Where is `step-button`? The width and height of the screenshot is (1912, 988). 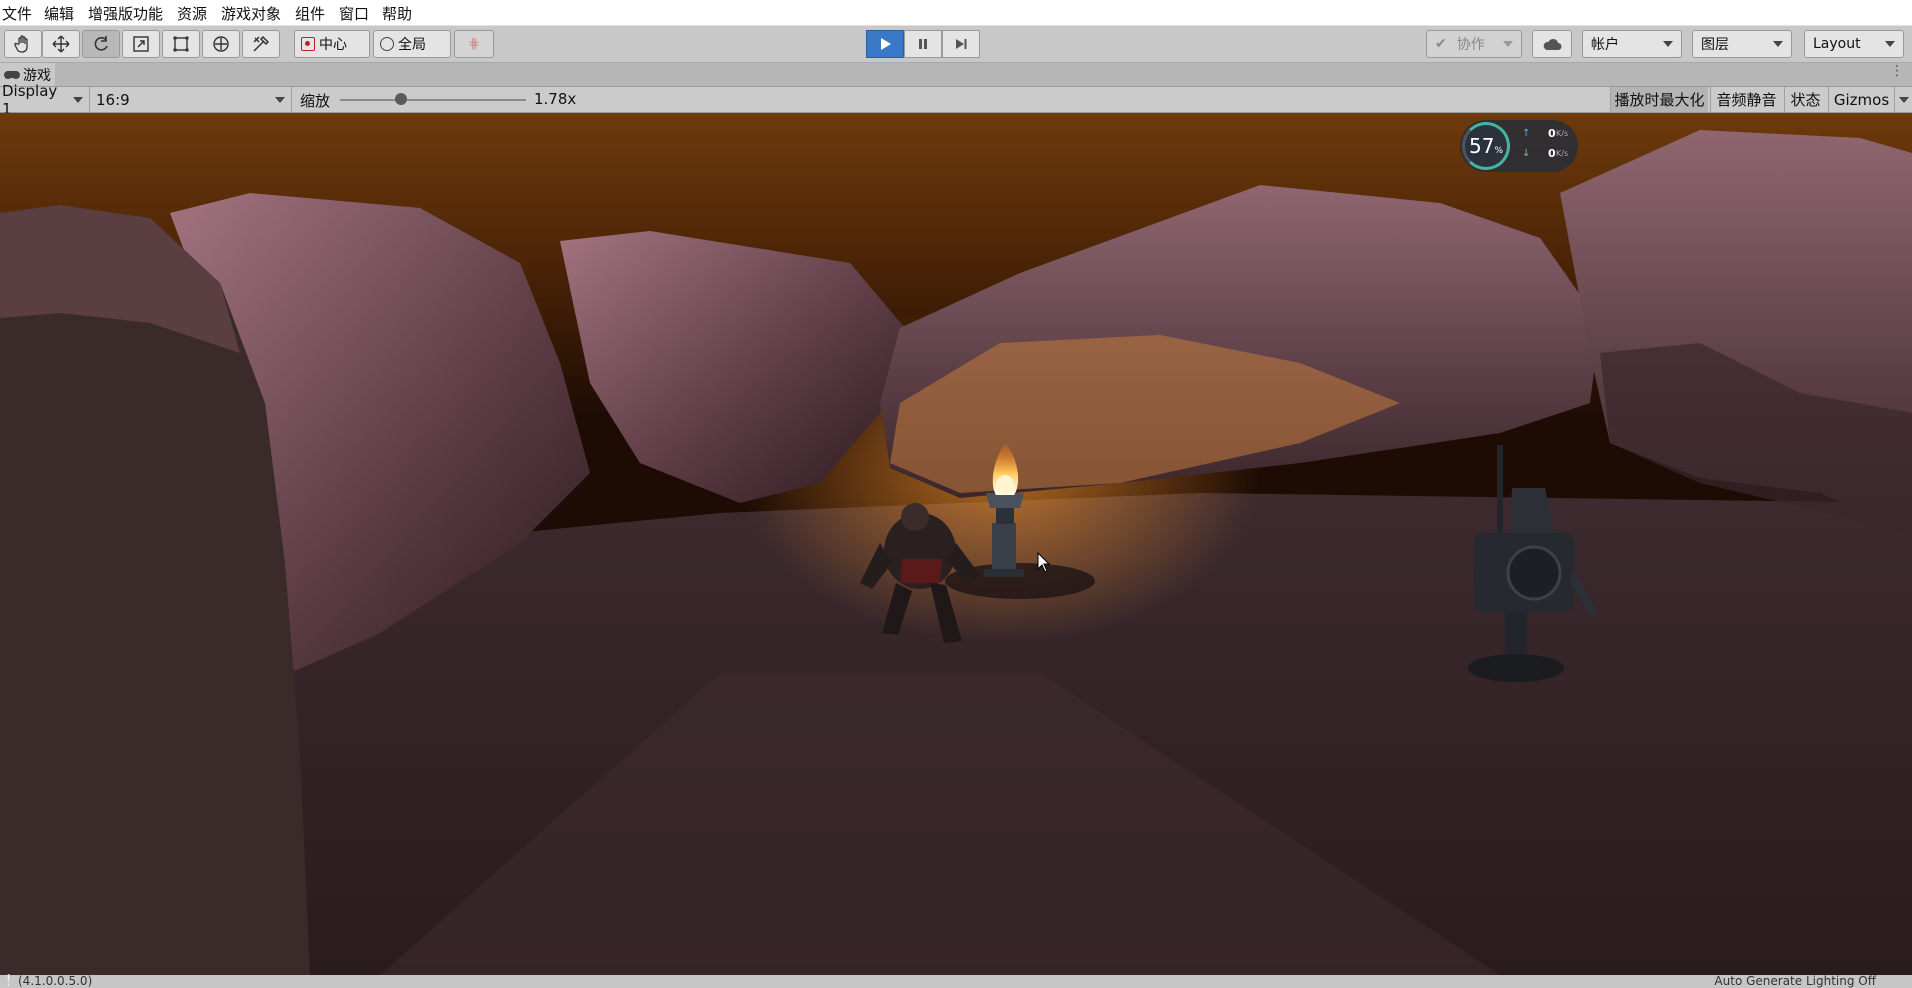
step-button is located at coordinates (961, 44).